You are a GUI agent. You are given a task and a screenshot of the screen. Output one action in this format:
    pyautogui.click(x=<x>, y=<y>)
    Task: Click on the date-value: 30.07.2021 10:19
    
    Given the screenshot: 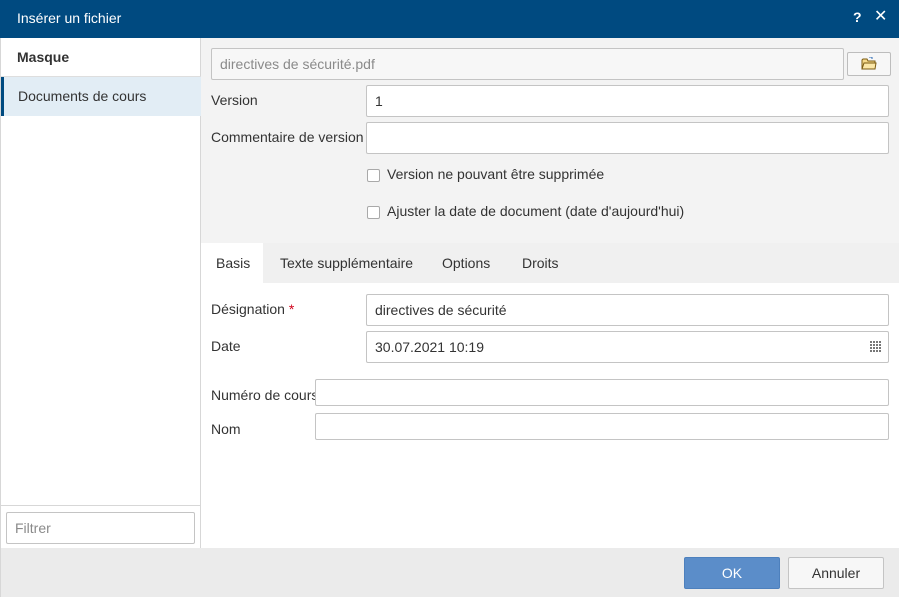 What is the action you would take?
    pyautogui.click(x=429, y=347)
    